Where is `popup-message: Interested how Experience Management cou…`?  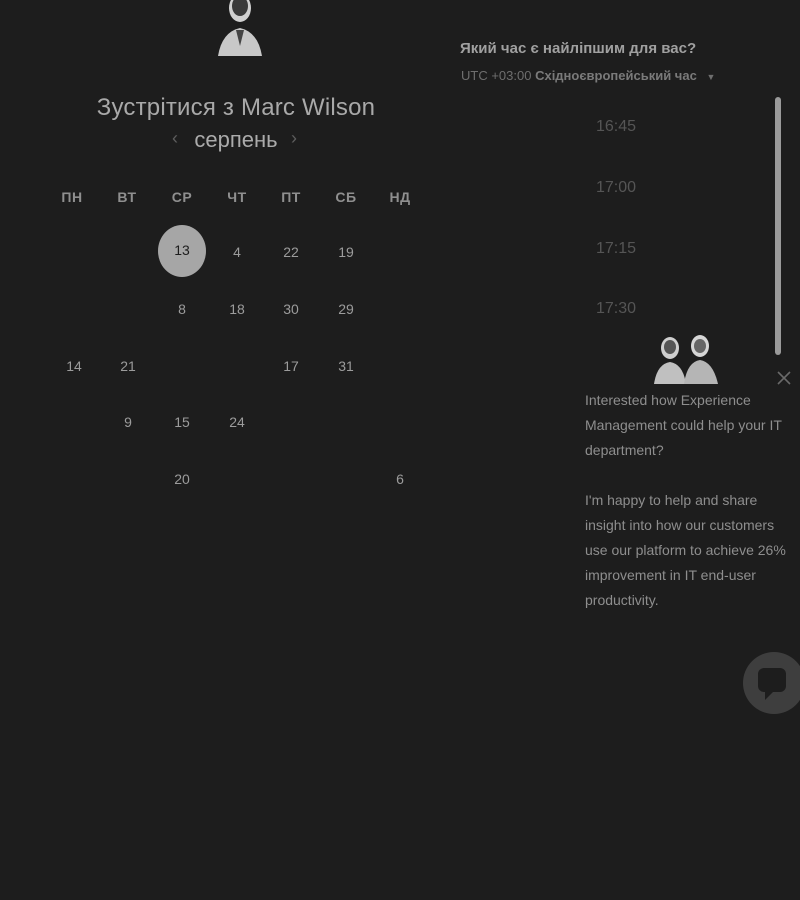 popup-message: Interested how Experience Management cou… is located at coordinates (690, 513).